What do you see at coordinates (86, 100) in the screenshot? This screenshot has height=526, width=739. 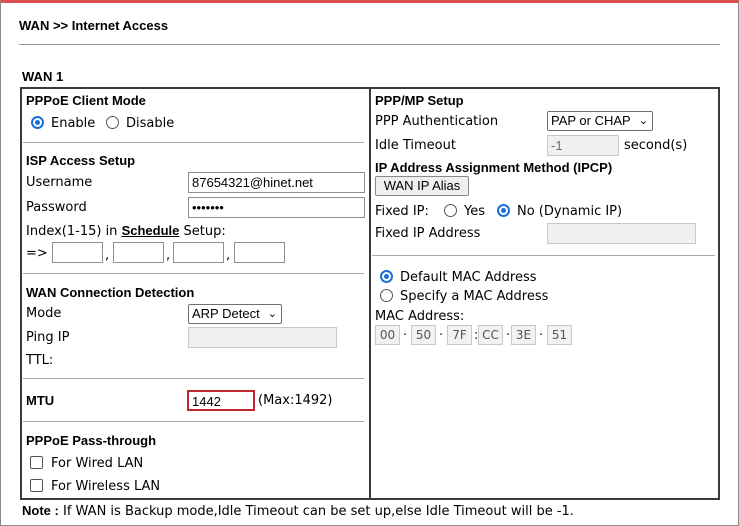 I see `pppoe-title: PPPoE Client Mode` at bounding box center [86, 100].